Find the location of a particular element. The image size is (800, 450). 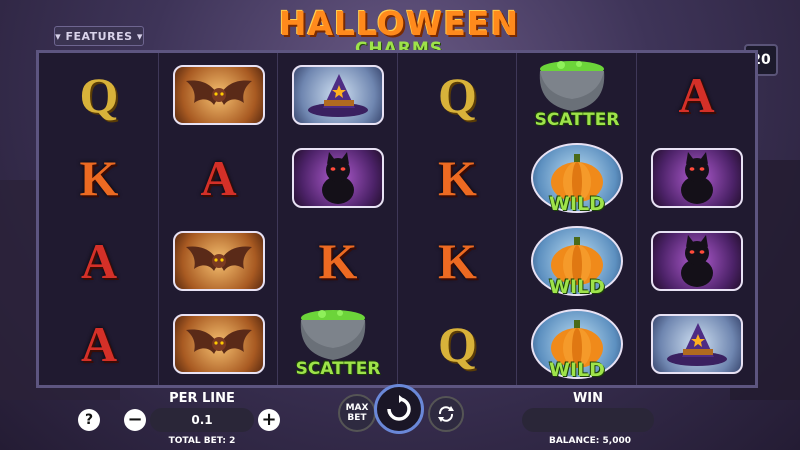

autoplay-icon is located at coordinates (446, 414).